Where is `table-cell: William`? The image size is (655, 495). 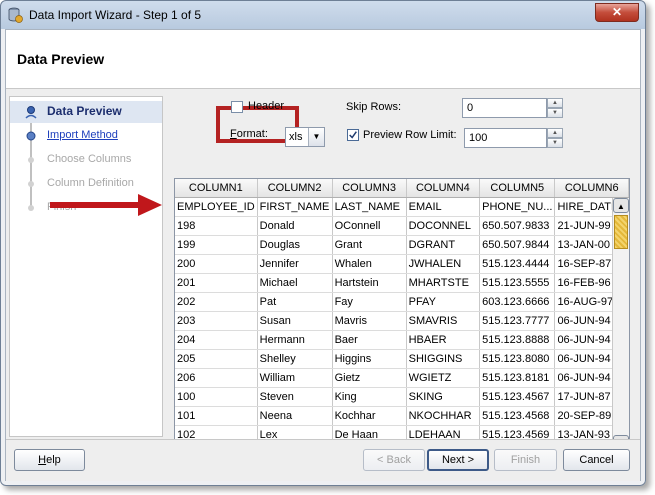
table-cell: William is located at coordinates (295, 378).